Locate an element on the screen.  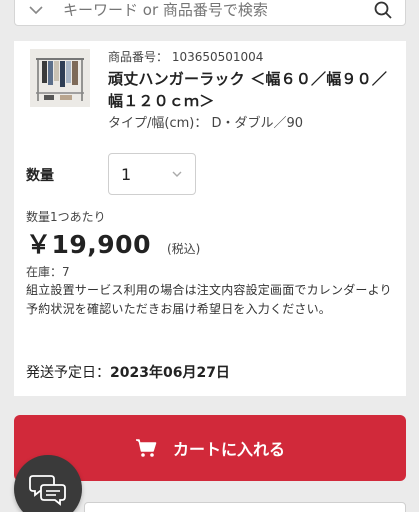
product-type: タイプ/幅(cm)： D・ダブル／90 is located at coordinates (206, 123).